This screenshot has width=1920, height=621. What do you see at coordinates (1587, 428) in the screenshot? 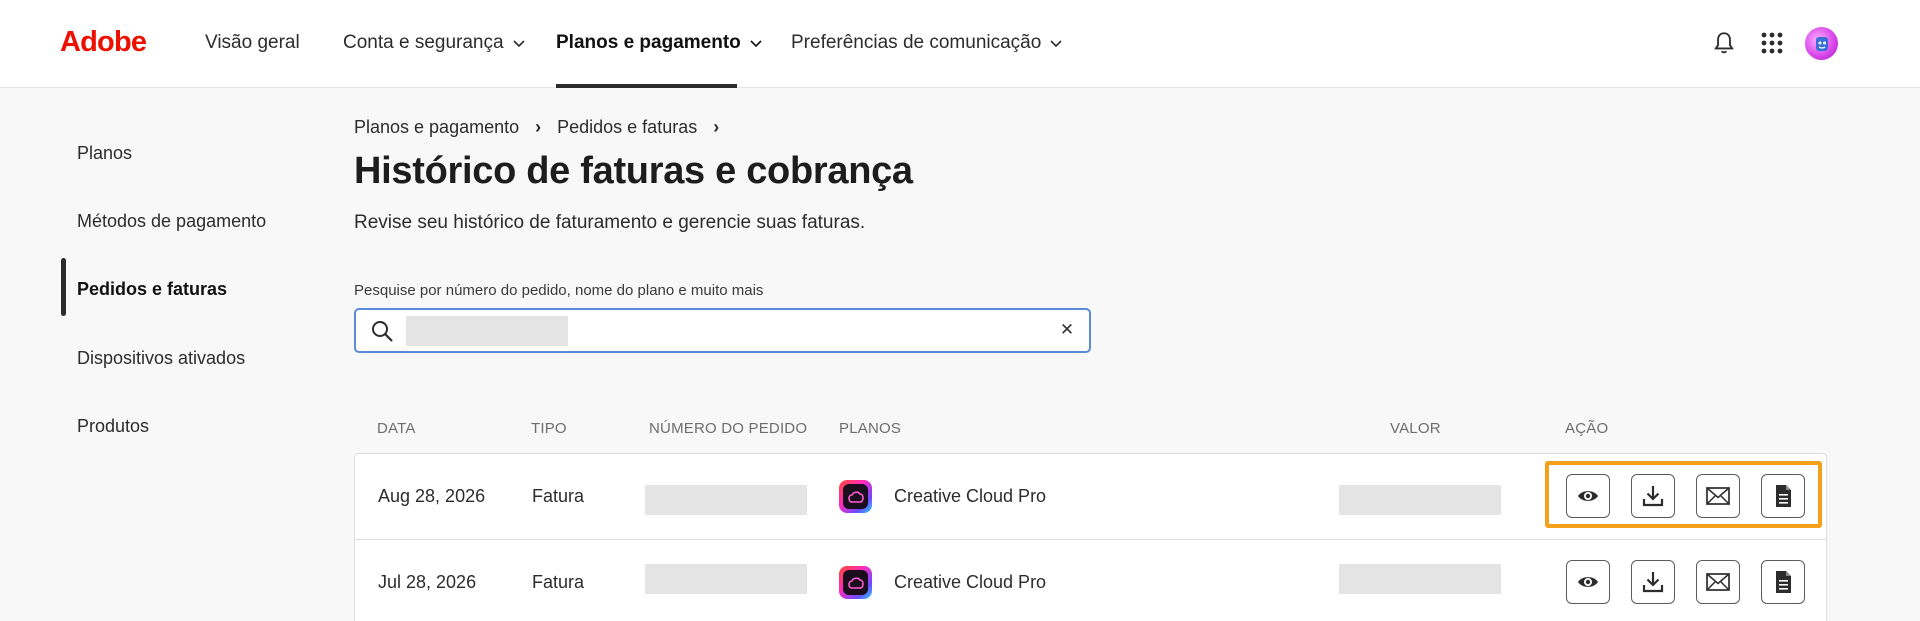
I see `column-header-acao: AÇÃO` at bounding box center [1587, 428].